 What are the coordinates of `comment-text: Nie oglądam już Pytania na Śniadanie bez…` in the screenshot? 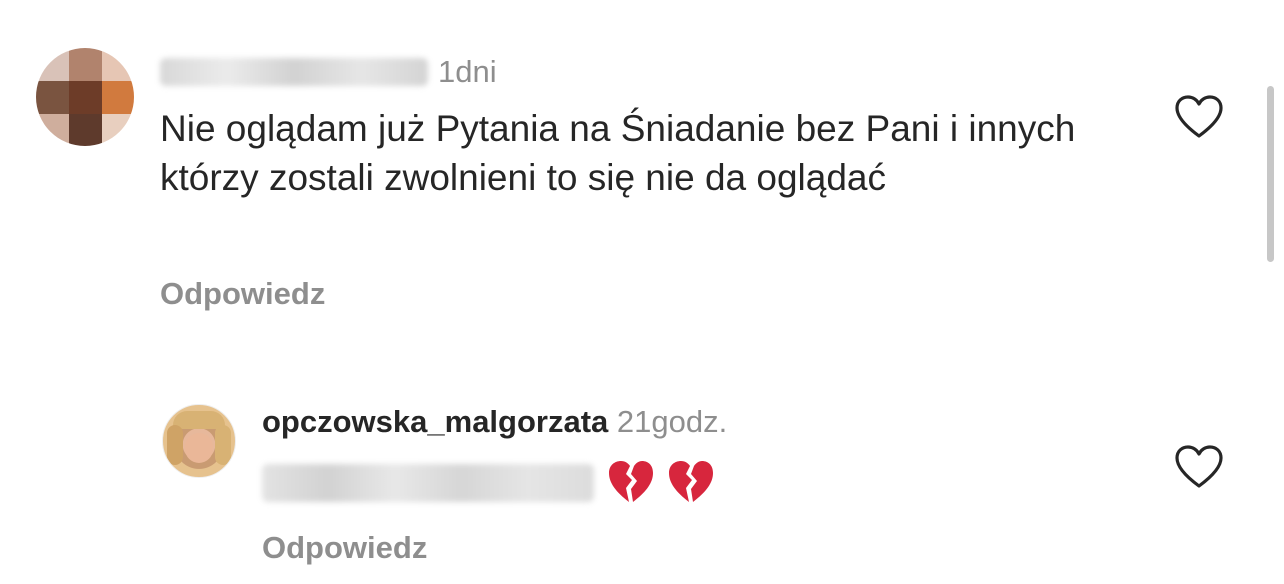 It's located at (618, 153).